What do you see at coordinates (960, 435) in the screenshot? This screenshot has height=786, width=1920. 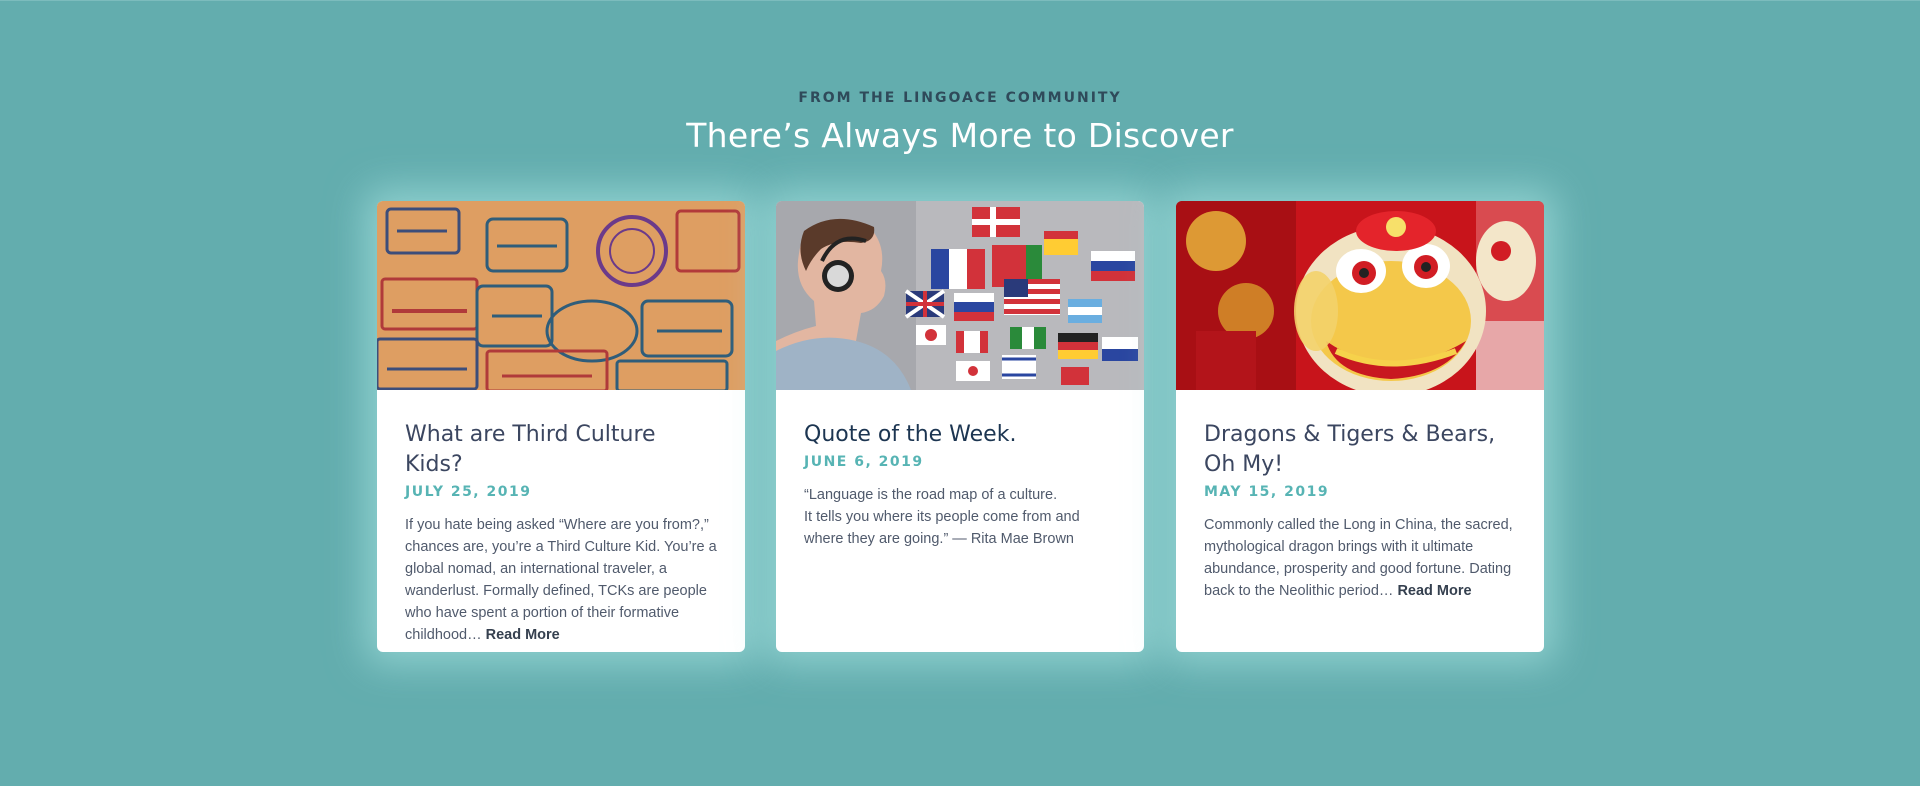 I see `card-title: Quote of the Week.` at bounding box center [960, 435].